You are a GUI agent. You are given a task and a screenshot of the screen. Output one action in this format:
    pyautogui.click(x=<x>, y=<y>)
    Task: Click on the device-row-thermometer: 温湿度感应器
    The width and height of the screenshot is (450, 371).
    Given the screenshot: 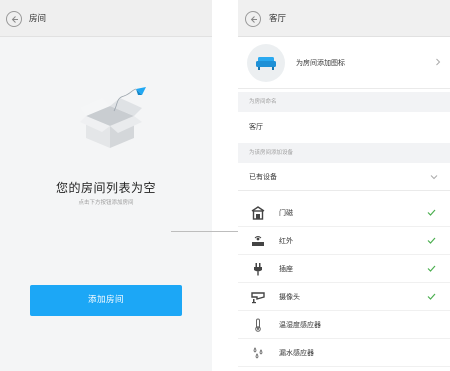 What is the action you would take?
    pyautogui.click(x=344, y=325)
    